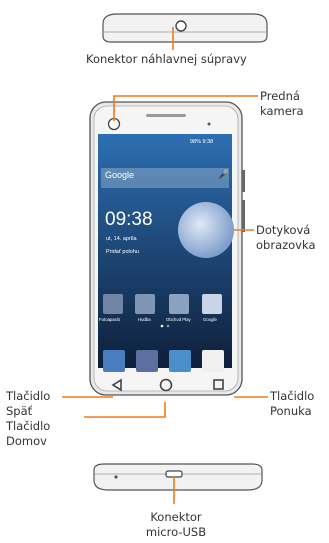 This screenshot has height=543, width=329. Describe the element at coordinates (292, 403) in the screenshot. I see `label-menu-button: Tlačidlo Ponuka` at that location.